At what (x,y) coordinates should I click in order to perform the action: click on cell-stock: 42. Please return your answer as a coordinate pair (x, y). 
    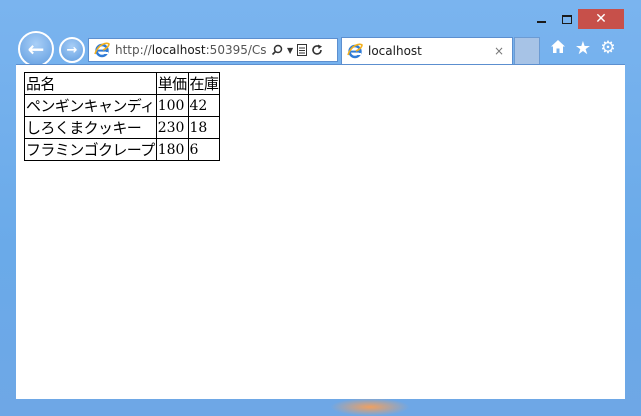
    Looking at the image, I should click on (204, 105).